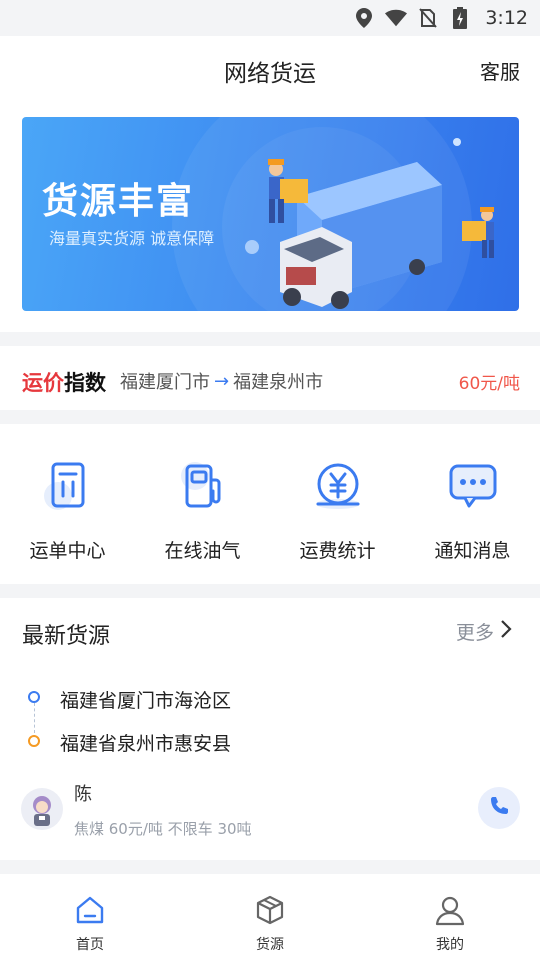 The height and width of the screenshot is (960, 540). Describe the element at coordinates (42, 809) in the screenshot. I see `avatar` at that location.